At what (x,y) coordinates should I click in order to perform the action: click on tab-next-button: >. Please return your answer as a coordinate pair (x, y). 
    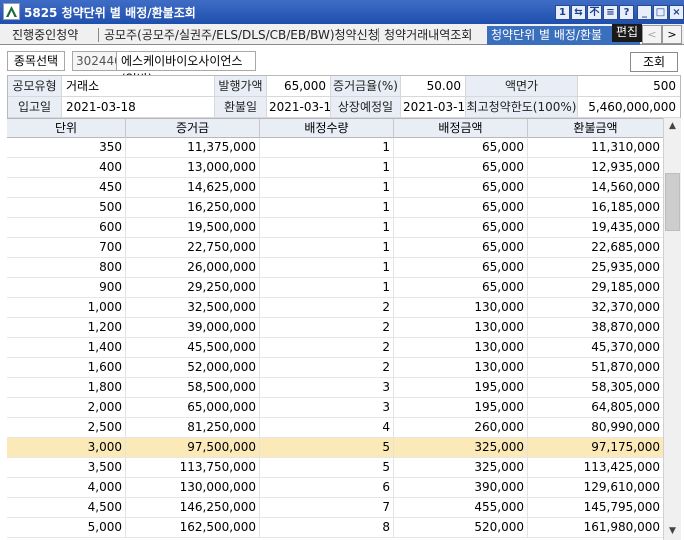
    Looking at the image, I should click on (672, 34).